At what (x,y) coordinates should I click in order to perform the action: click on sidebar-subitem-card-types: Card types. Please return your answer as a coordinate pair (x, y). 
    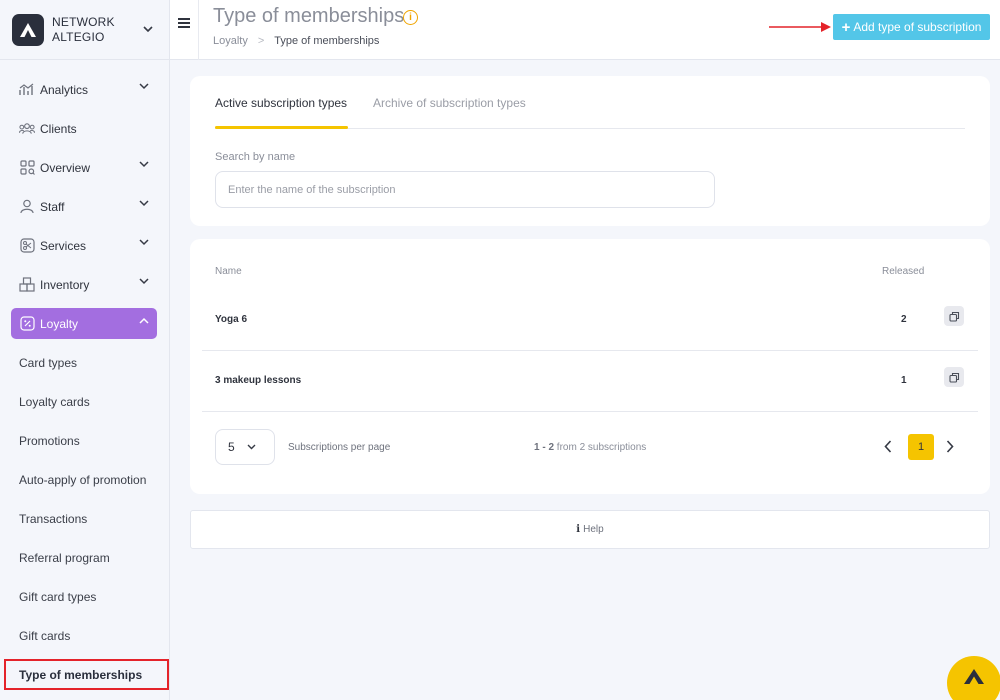
    Looking at the image, I should click on (84, 362).